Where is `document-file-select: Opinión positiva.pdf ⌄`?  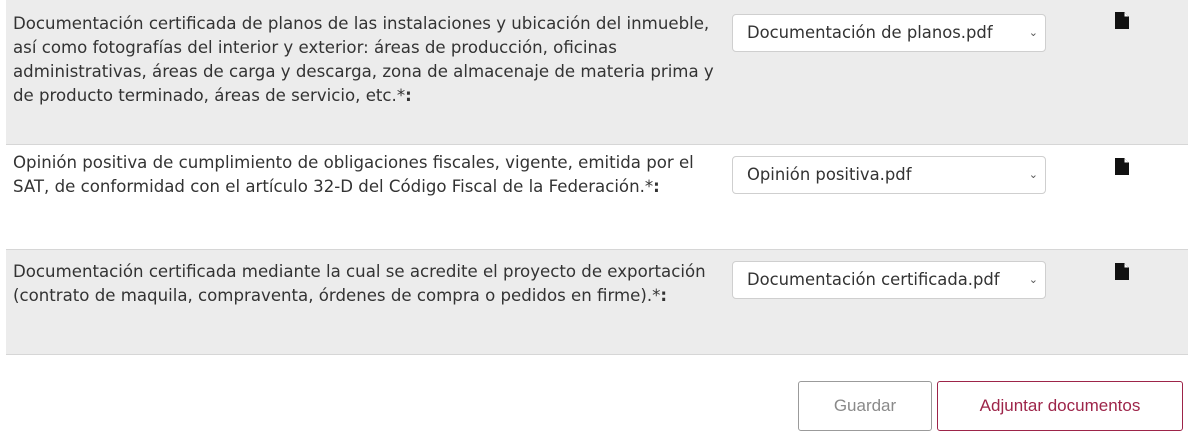 document-file-select: Opinión positiva.pdf ⌄ is located at coordinates (889, 175).